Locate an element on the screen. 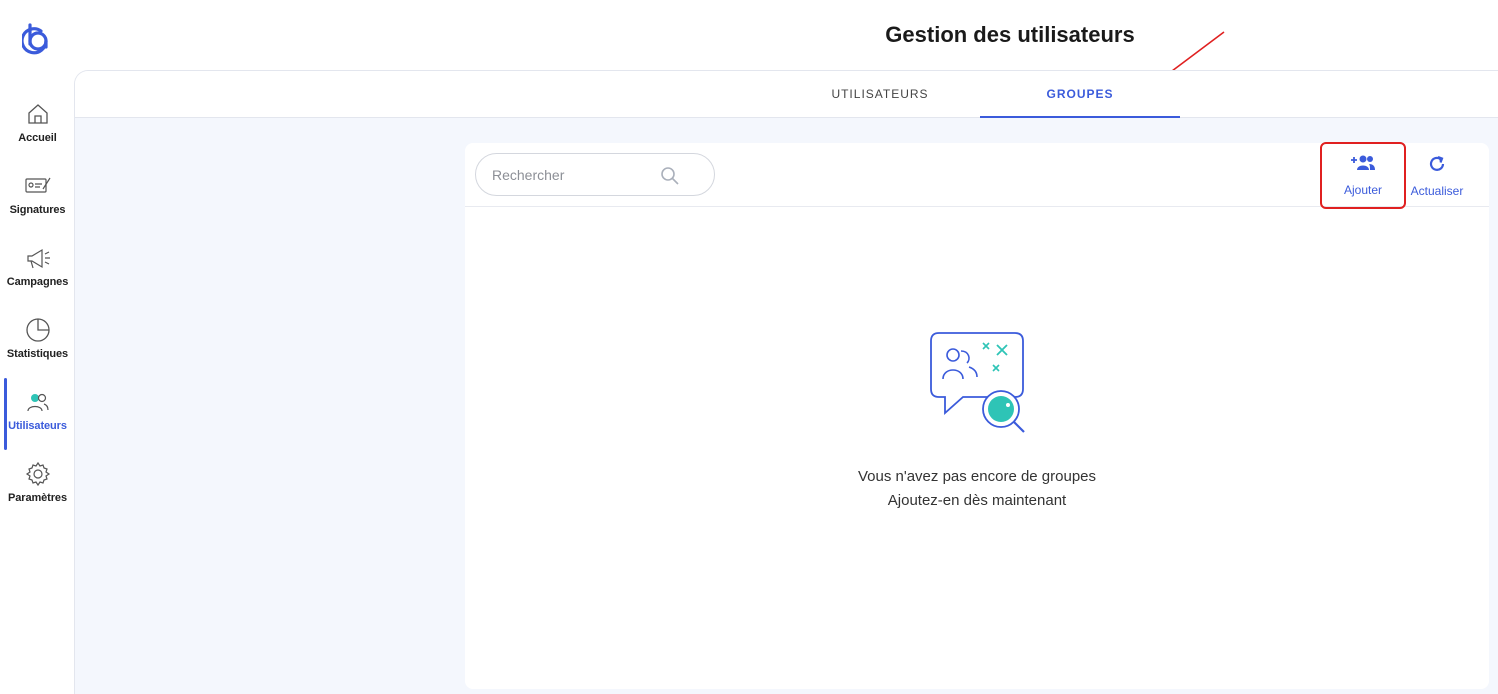  sidebar-item-statistiques: Statistiques is located at coordinates (37, 348).